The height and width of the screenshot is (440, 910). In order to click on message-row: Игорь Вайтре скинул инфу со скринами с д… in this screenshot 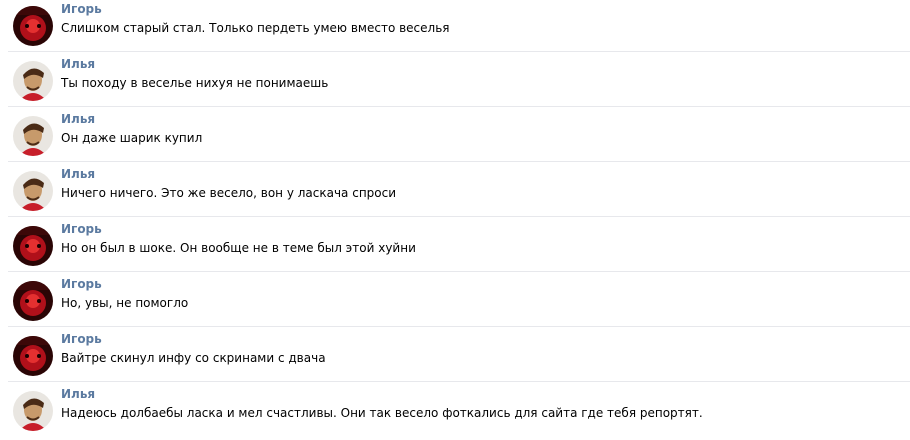, I will do `click(455, 357)`.